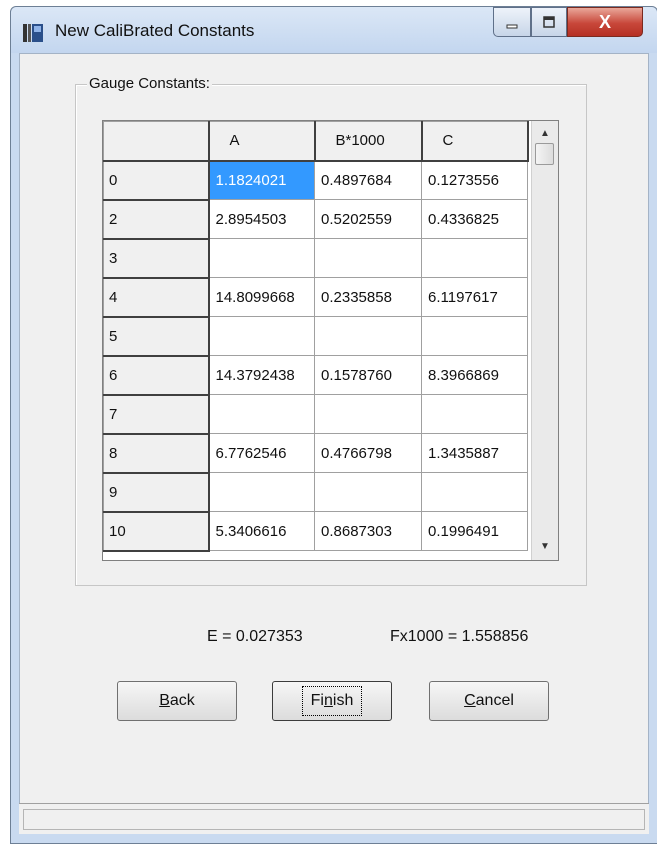  Describe the element at coordinates (261, 453) in the screenshot. I see `cell-a: 6.7762546` at that location.